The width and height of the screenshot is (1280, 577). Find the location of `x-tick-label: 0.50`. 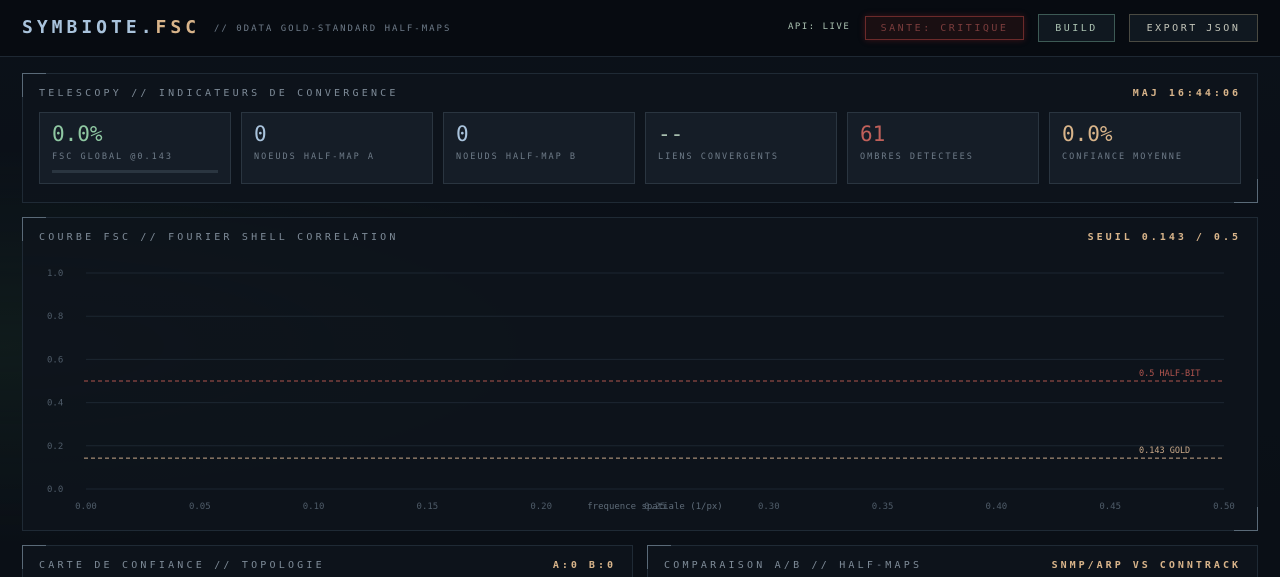

x-tick-label: 0.50 is located at coordinates (1224, 507).